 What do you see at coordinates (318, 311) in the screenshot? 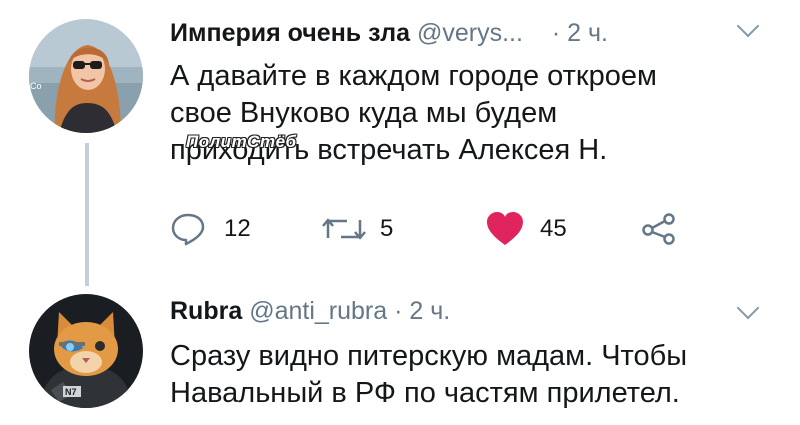
I see `handle: @anti_rubra` at bounding box center [318, 311].